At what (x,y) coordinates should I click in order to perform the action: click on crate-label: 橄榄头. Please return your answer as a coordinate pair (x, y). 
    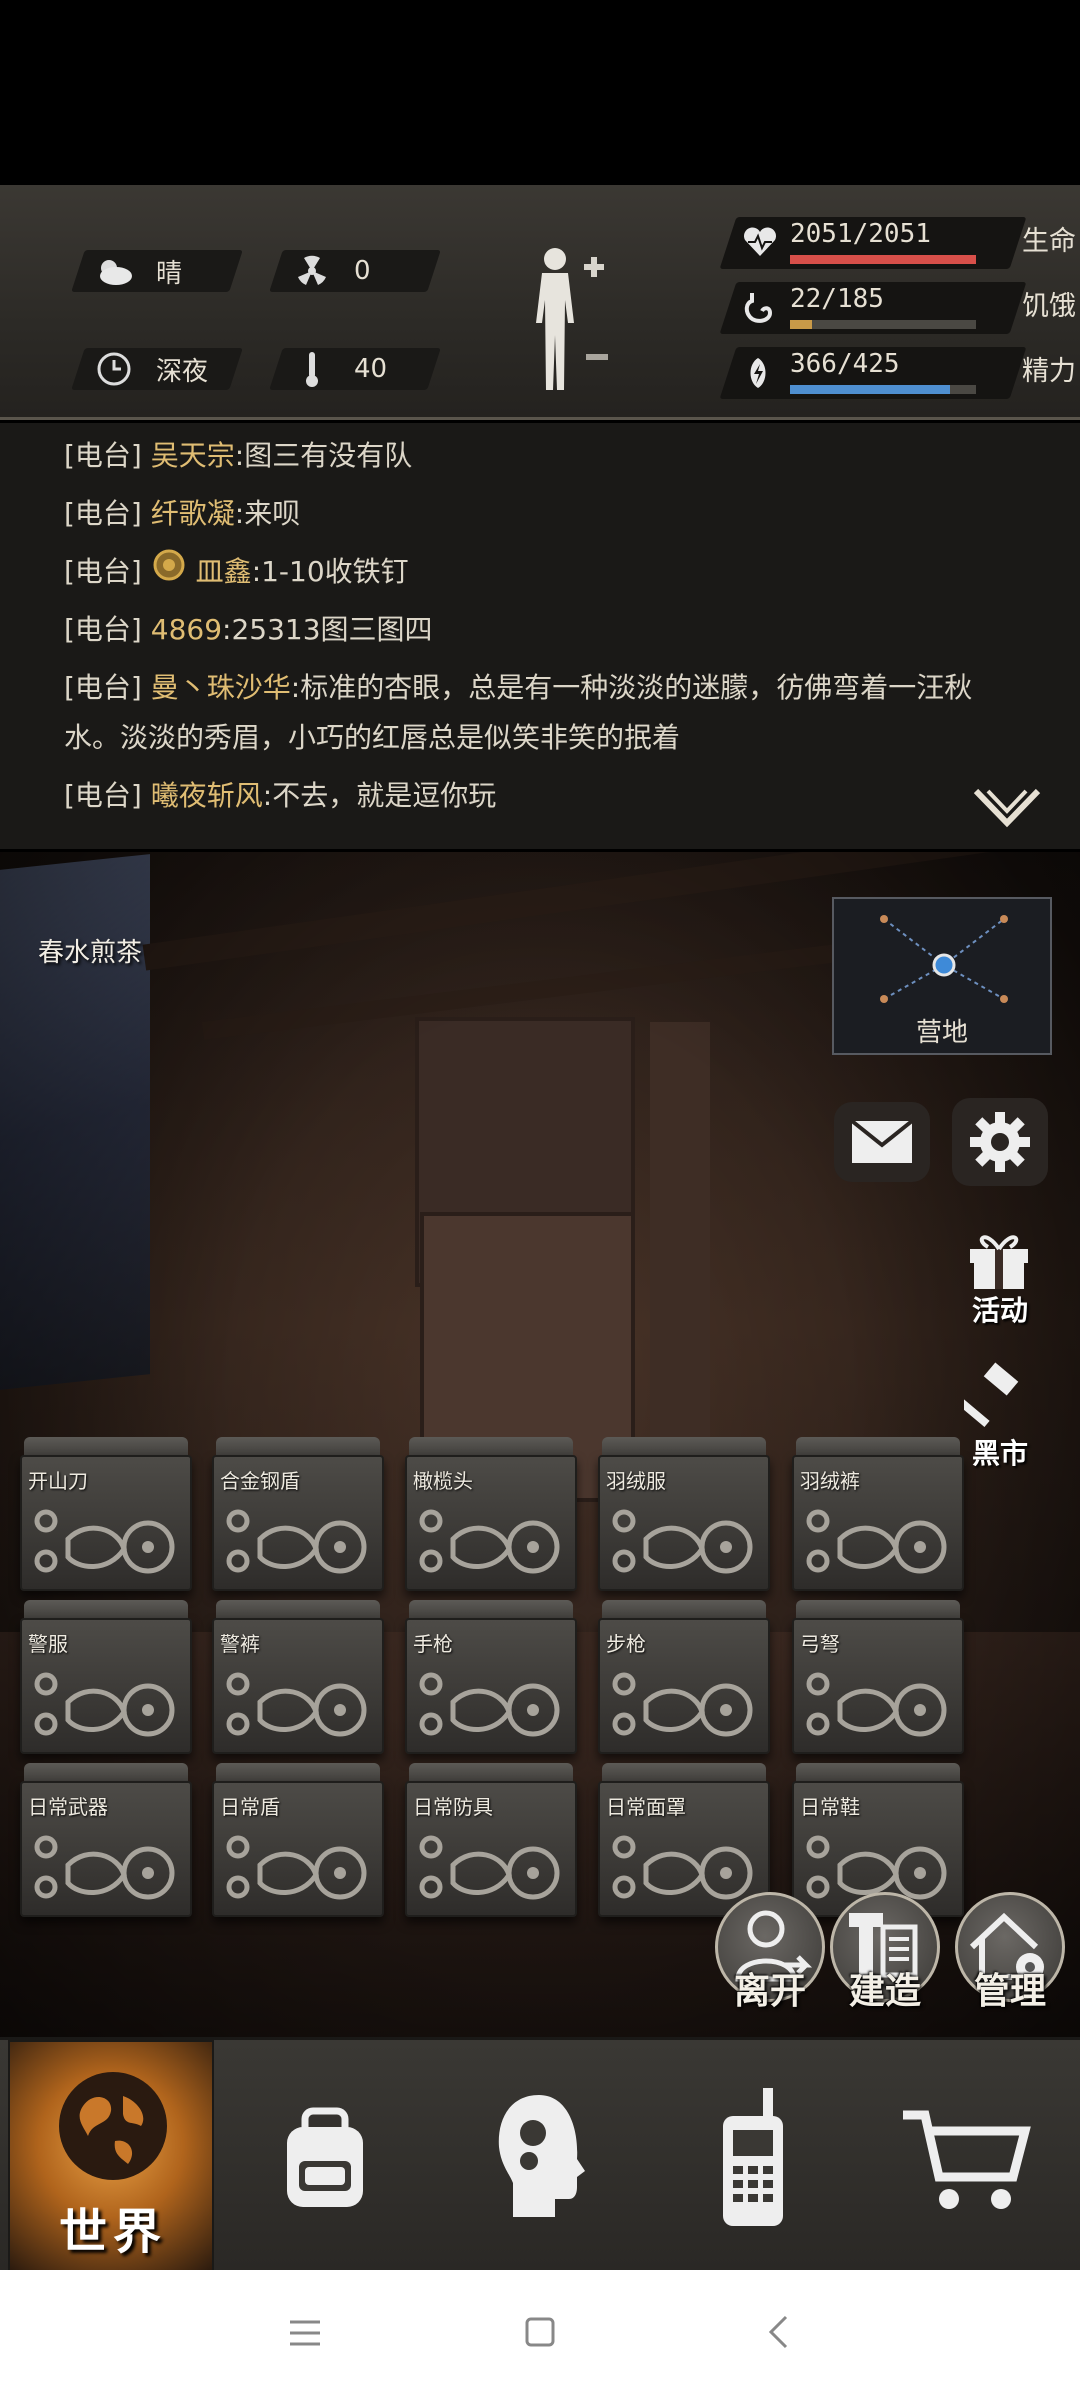
    Looking at the image, I should click on (443, 1481).